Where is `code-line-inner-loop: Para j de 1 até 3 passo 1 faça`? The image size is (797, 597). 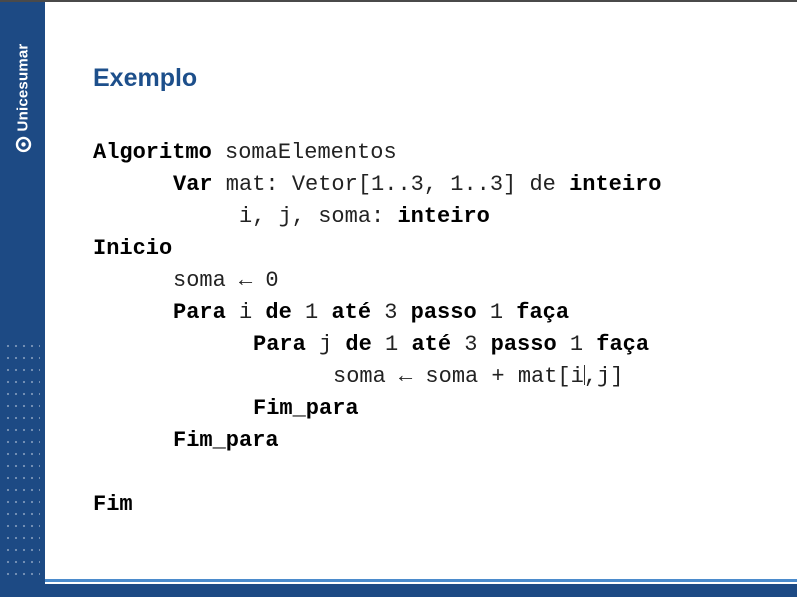
code-line-inner-loop: Para j de 1 até 3 passo 1 faça is located at coordinates (377, 345).